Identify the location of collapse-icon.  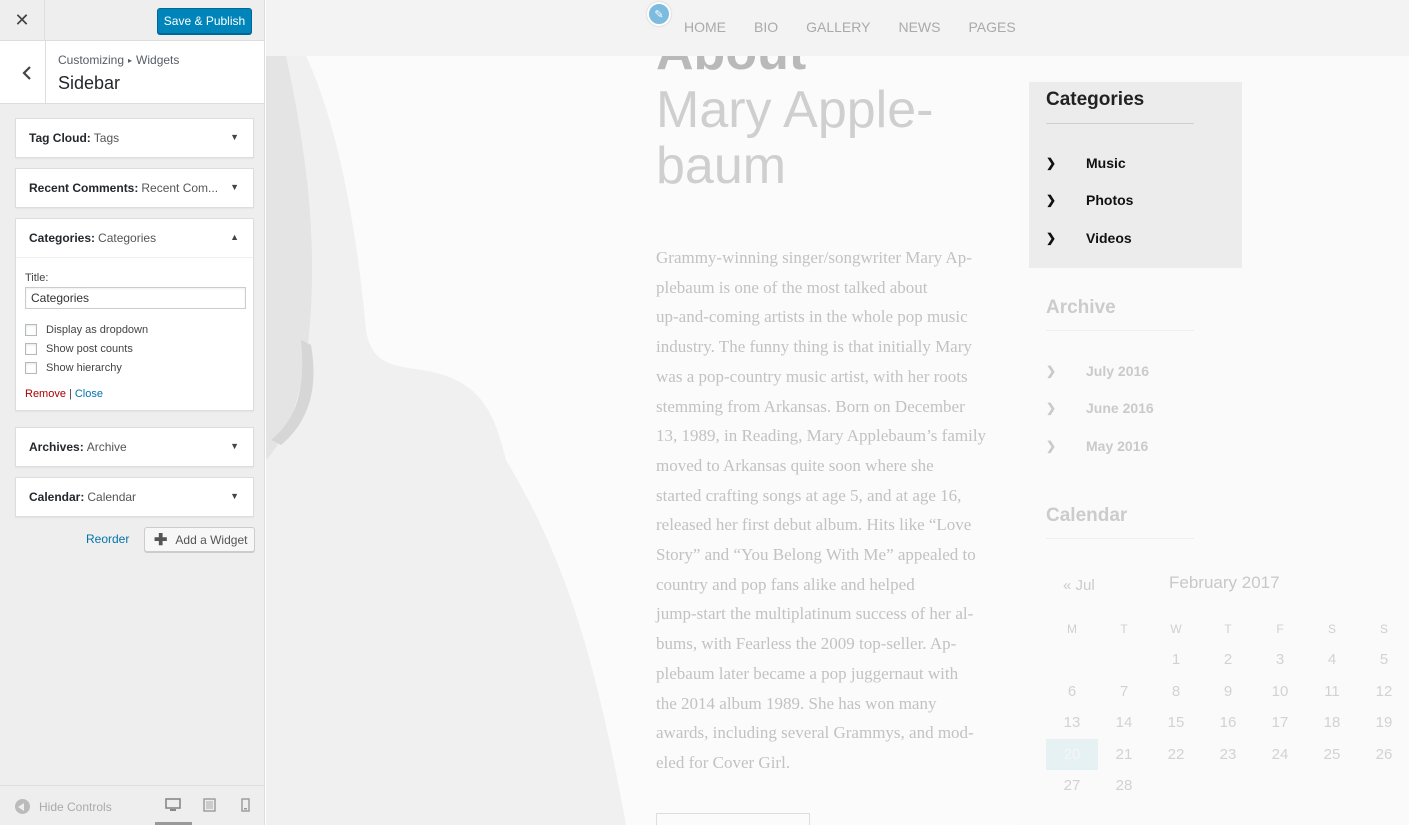
(22, 806).